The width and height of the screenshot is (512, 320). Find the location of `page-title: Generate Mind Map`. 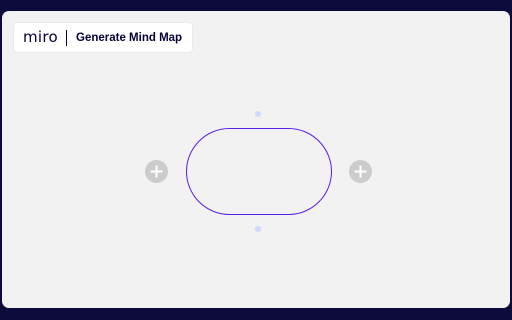

page-title: Generate Mind Map is located at coordinates (129, 37).